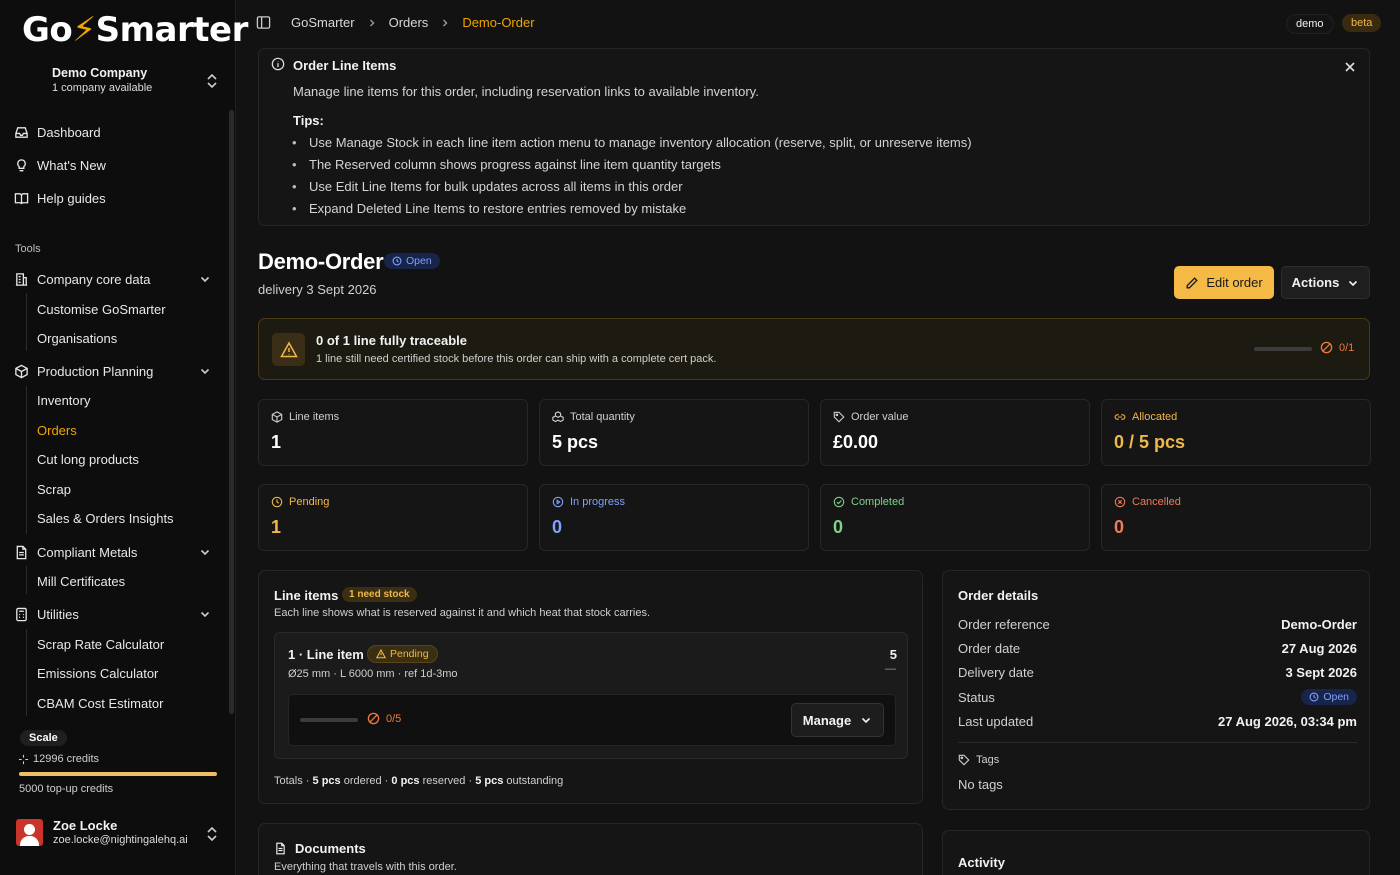 This screenshot has height=875, width=1400. I want to click on reservation-count: 0/5, so click(384, 718).